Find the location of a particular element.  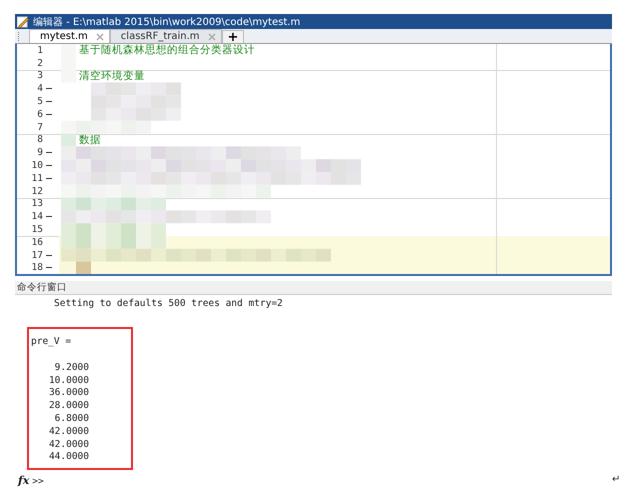

line-number: 16 is located at coordinates (36, 242).